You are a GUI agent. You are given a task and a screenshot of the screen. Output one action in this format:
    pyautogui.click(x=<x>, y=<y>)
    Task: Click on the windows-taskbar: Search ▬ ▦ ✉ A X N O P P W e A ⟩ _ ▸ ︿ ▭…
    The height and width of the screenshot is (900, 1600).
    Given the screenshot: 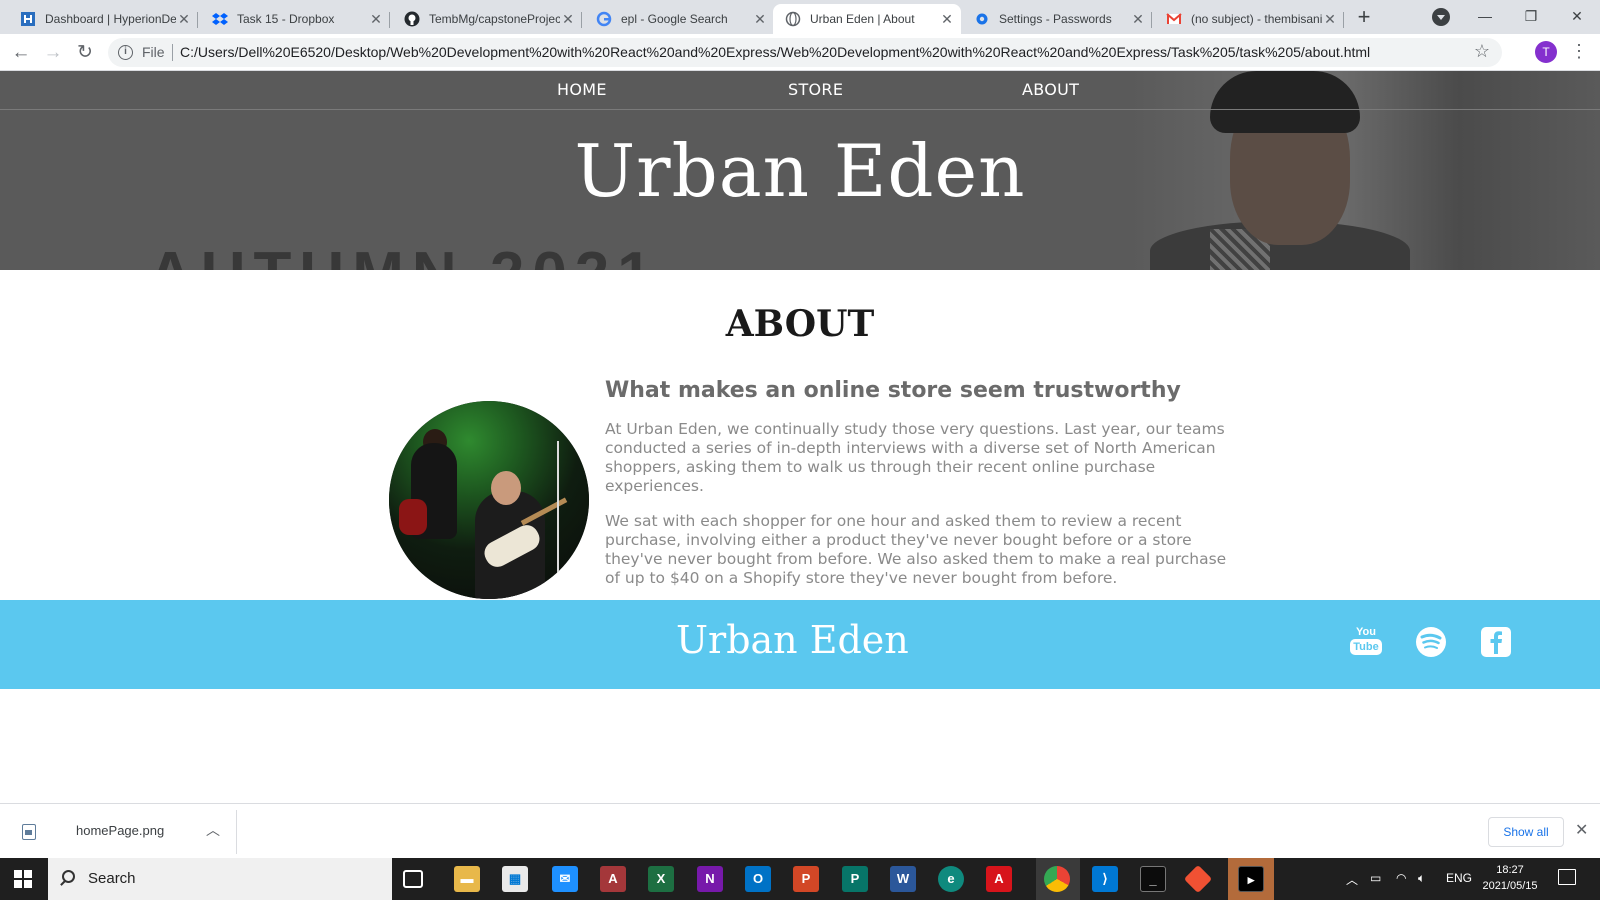 What is the action you would take?
    pyautogui.click(x=800, y=879)
    